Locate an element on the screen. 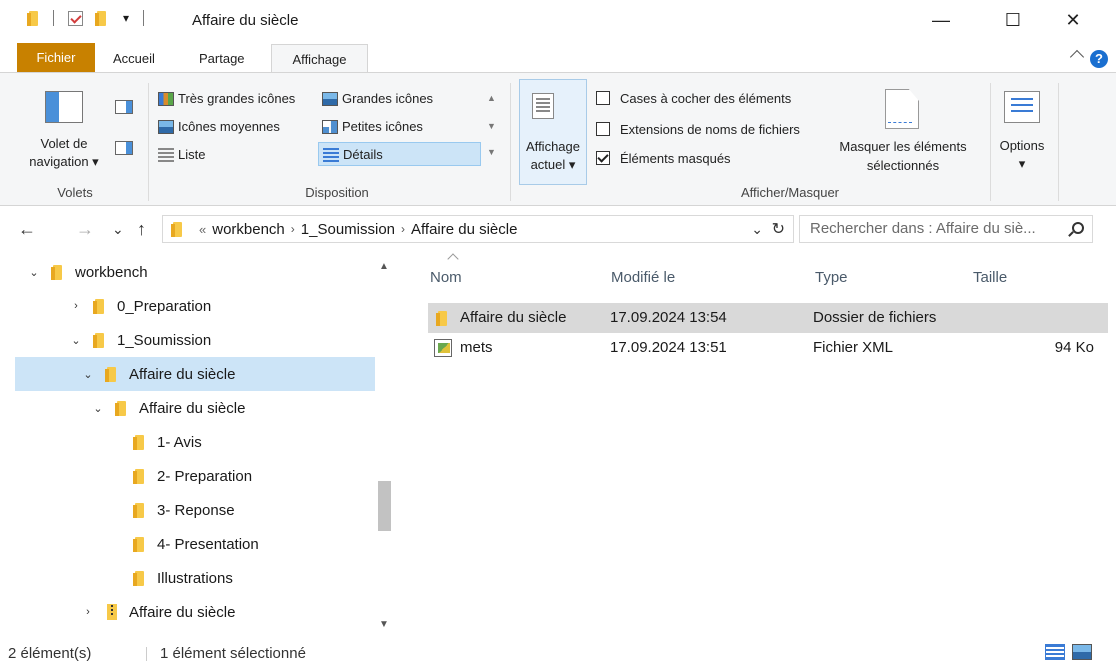 The image size is (1116, 665). item-checkboxes-checkbox is located at coordinates (603, 98).